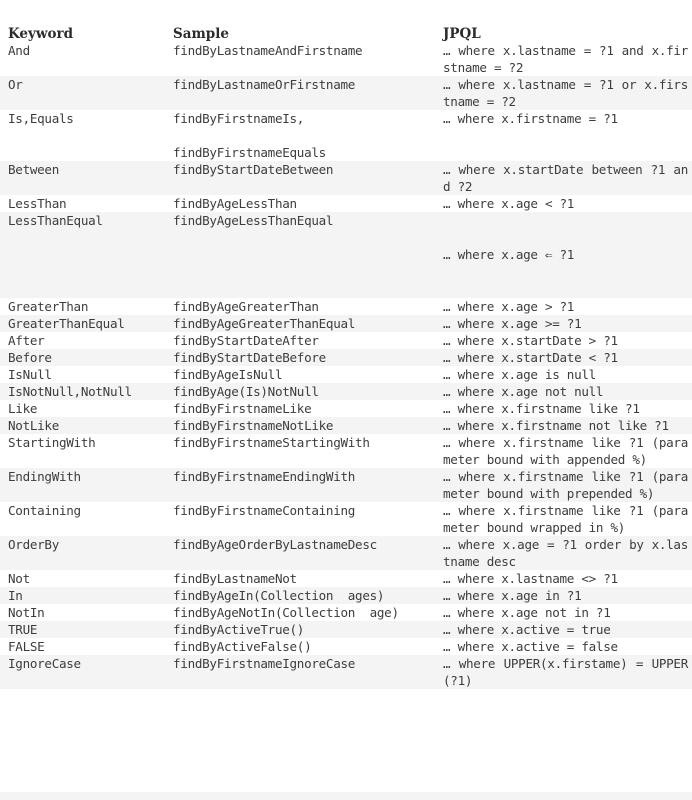 This screenshot has height=800, width=692. What do you see at coordinates (567, 646) in the screenshot?
I see `cell-jpql: … where x.active = false` at bounding box center [567, 646].